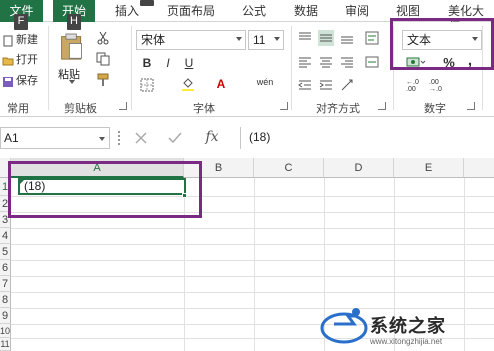 The height and width of the screenshot is (351, 494). I want to click on wrap-text-icon, so click(372, 38).